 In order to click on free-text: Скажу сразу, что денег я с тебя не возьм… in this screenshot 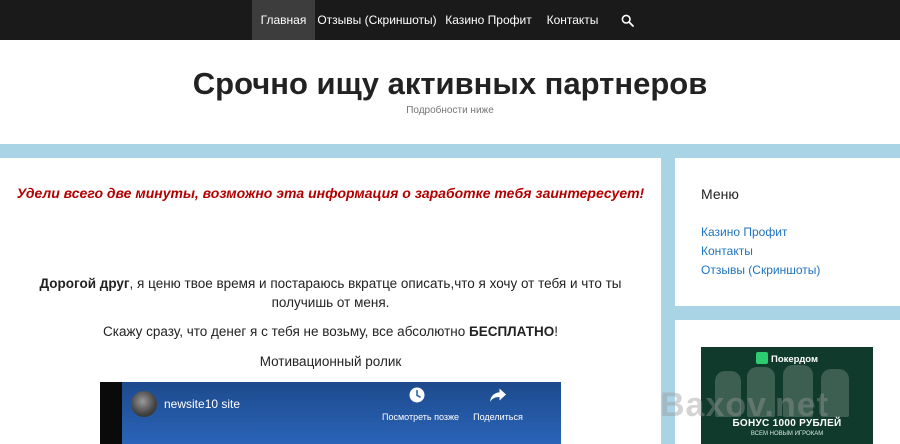, I will do `click(286, 331)`.